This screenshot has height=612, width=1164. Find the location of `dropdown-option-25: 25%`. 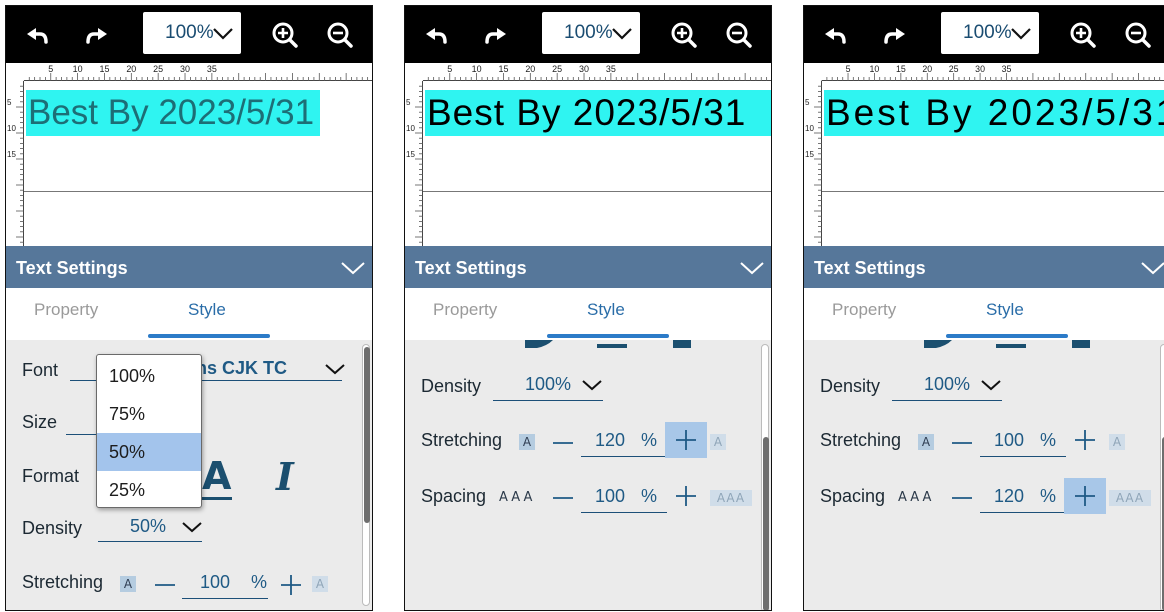

dropdown-option-25: 25% is located at coordinates (149, 490).